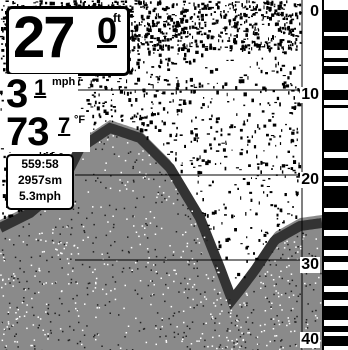 This screenshot has width=348, height=350. Describe the element at coordinates (310, 264) in the screenshot. I see `depth-scale-label-30: 30` at that location.